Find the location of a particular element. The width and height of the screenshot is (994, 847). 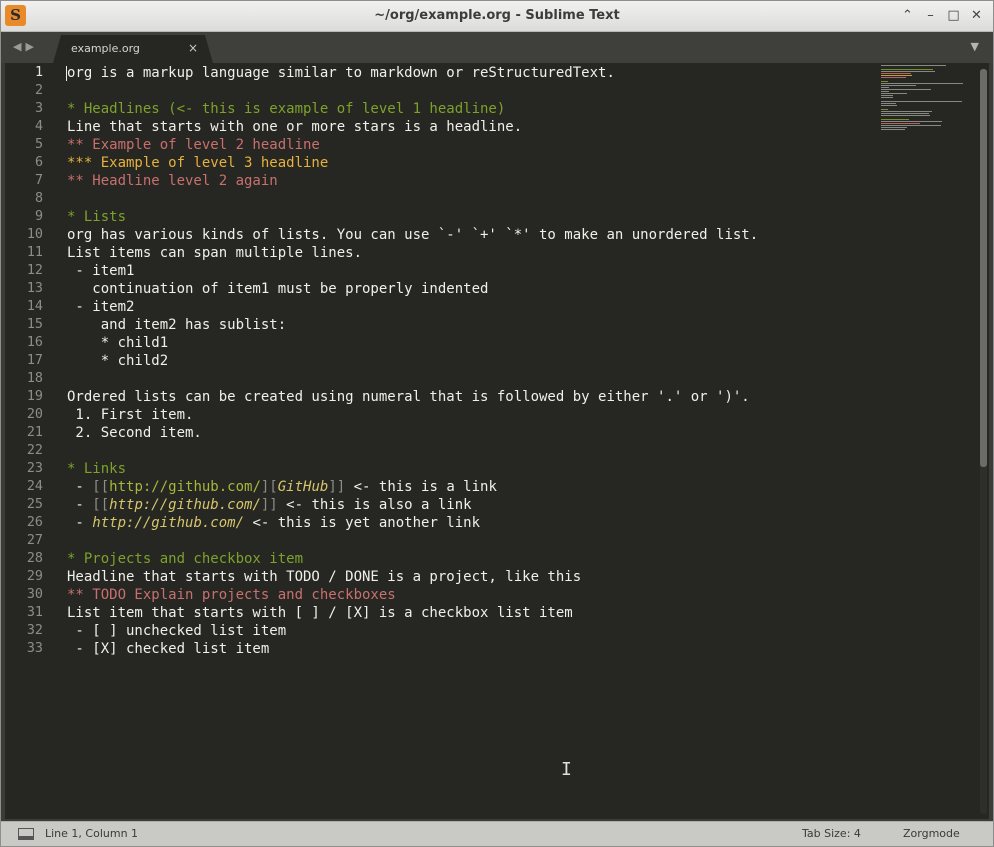

code-line: 11 List items can span multiple lines. is located at coordinates (445, 253).